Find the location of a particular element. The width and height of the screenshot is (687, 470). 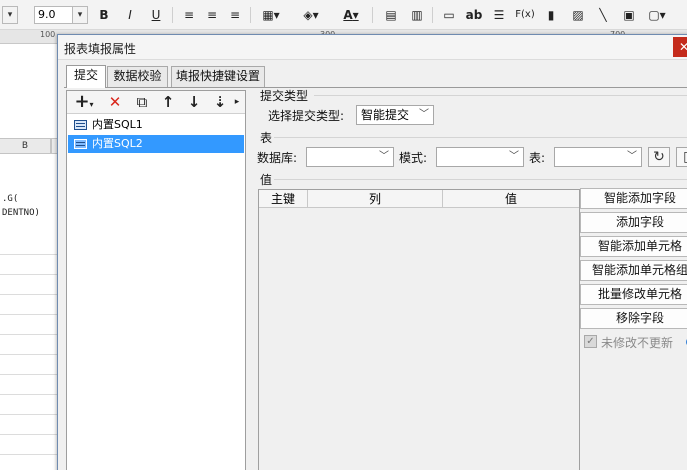

fill-color-icon: ◈▾ is located at coordinates (311, 15).